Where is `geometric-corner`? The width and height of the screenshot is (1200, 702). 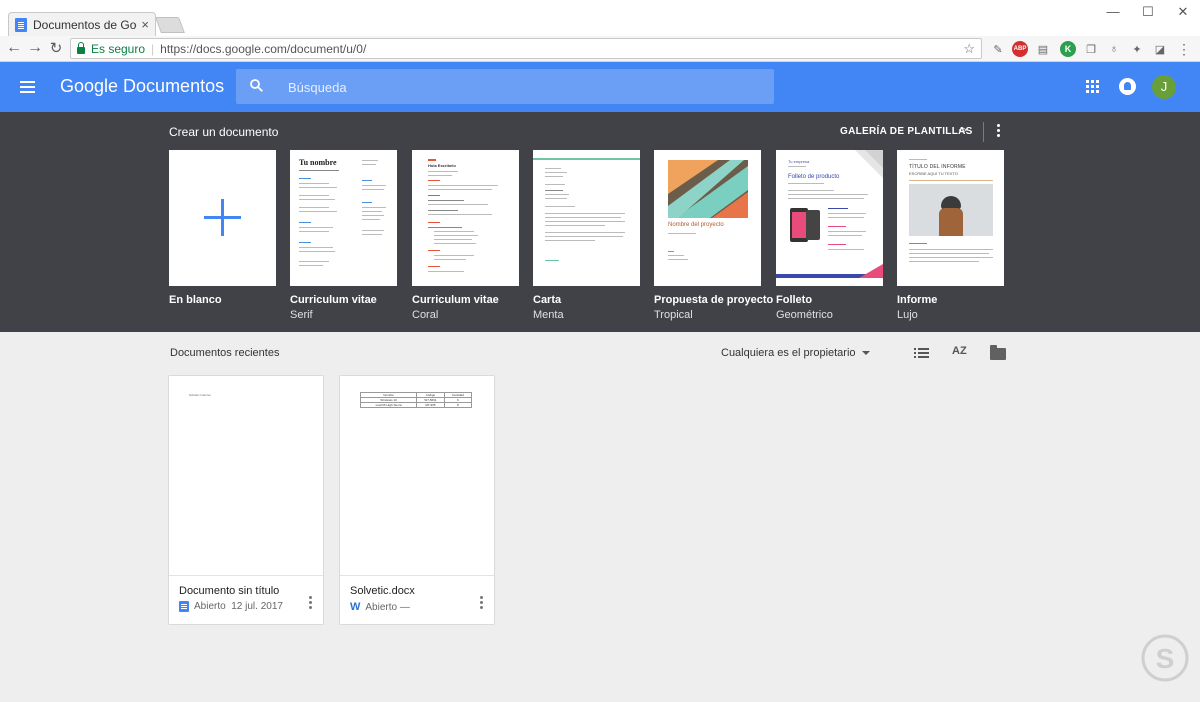
geometric-corner is located at coordinates (869, 164).